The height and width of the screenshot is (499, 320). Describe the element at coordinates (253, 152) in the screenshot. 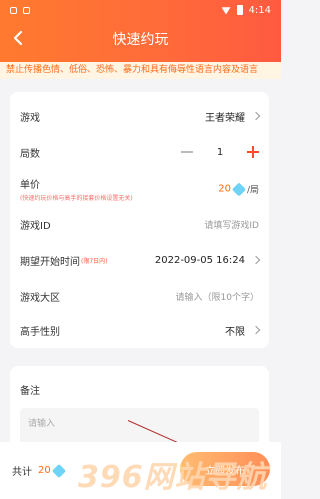

I see `plus-icon` at that location.